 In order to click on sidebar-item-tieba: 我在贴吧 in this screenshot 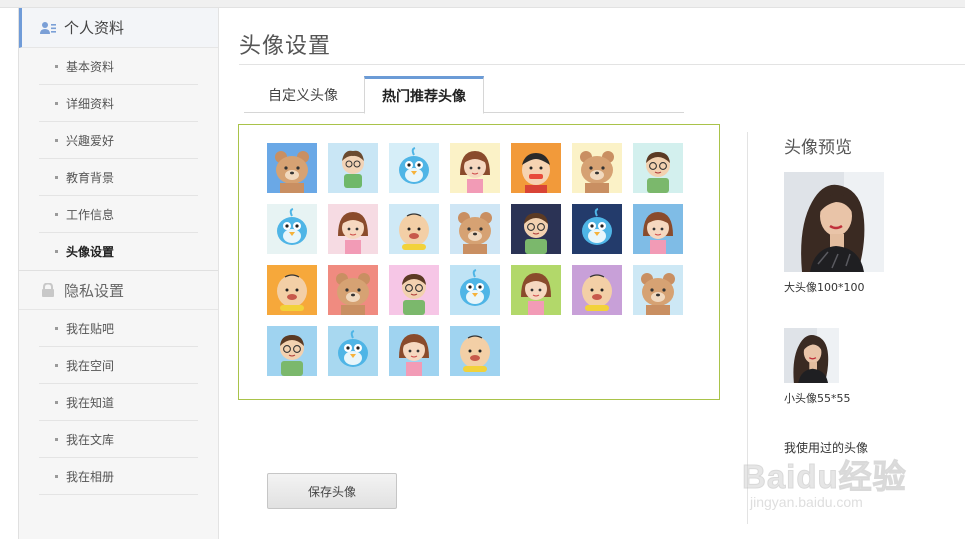, I will do `click(118, 328)`.